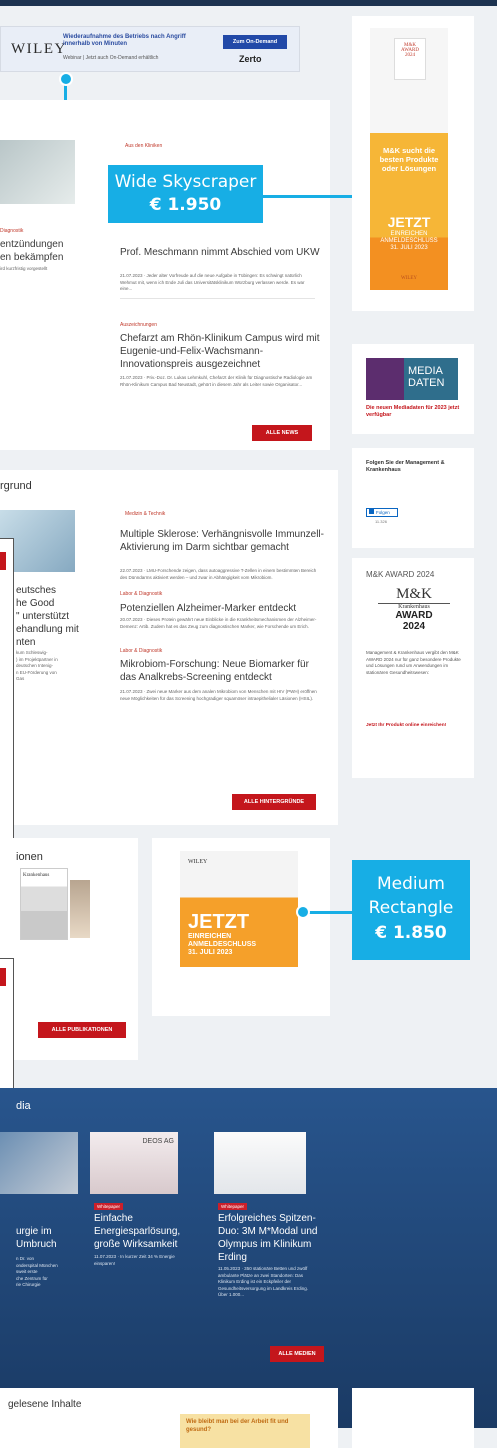 The width and height of the screenshot is (497, 1448). What do you see at coordinates (145, 514) in the screenshot?
I see `background-item-label: Medizin & Technik` at bounding box center [145, 514].